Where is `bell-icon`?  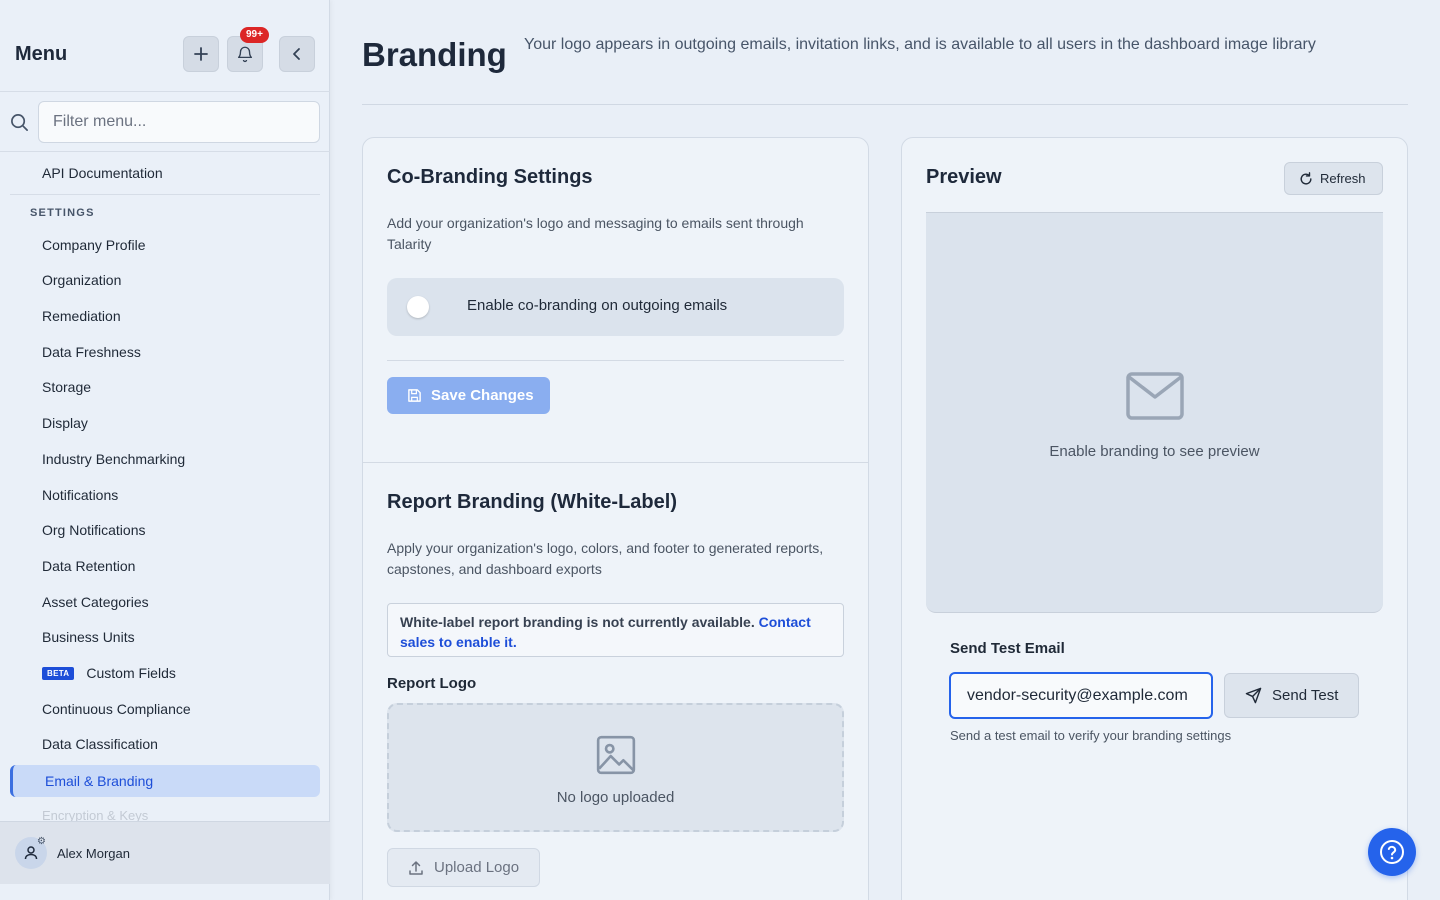 bell-icon is located at coordinates (245, 54).